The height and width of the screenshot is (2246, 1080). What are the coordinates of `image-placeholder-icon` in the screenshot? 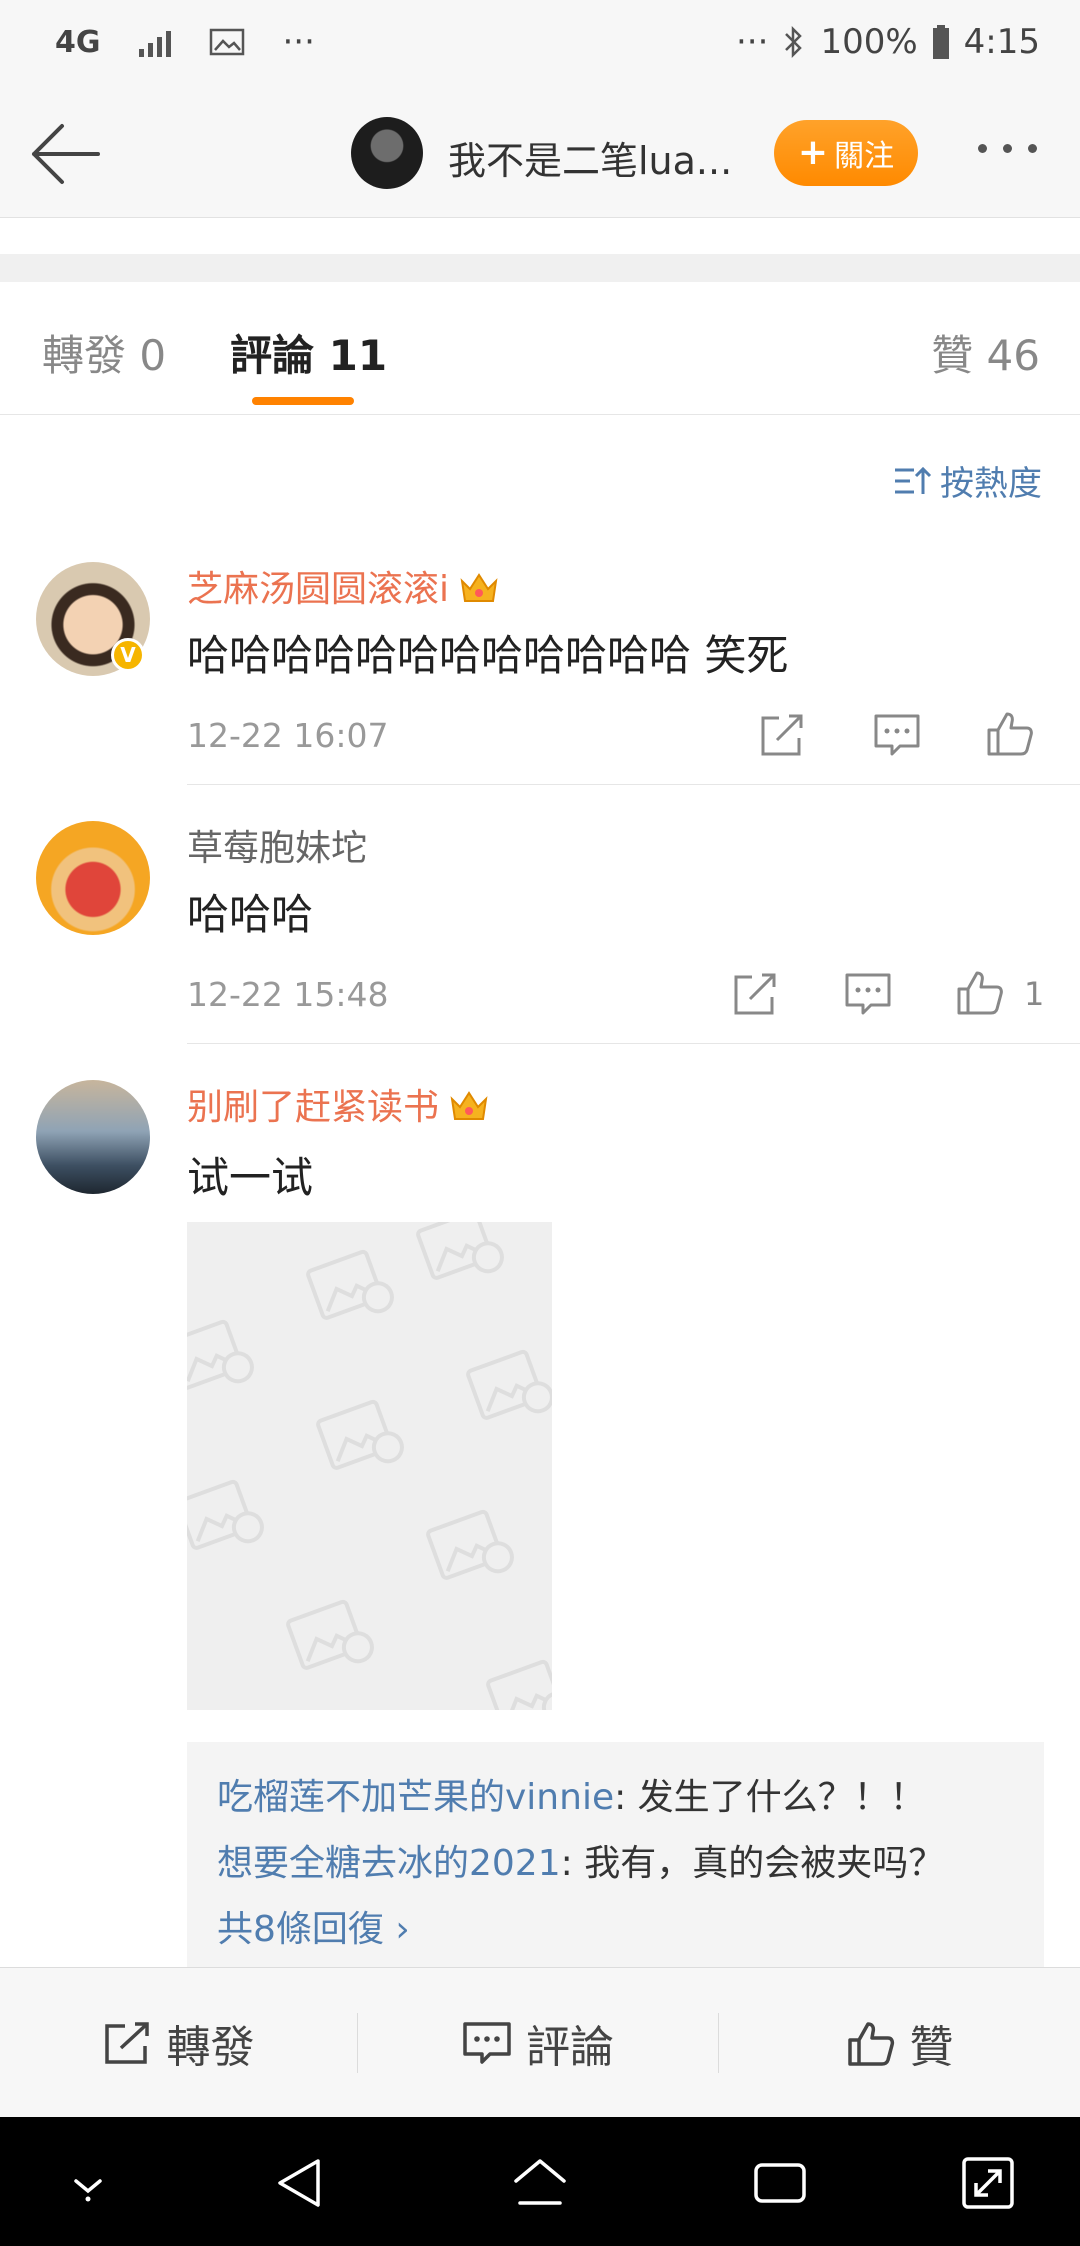 It's located at (369, 1466).